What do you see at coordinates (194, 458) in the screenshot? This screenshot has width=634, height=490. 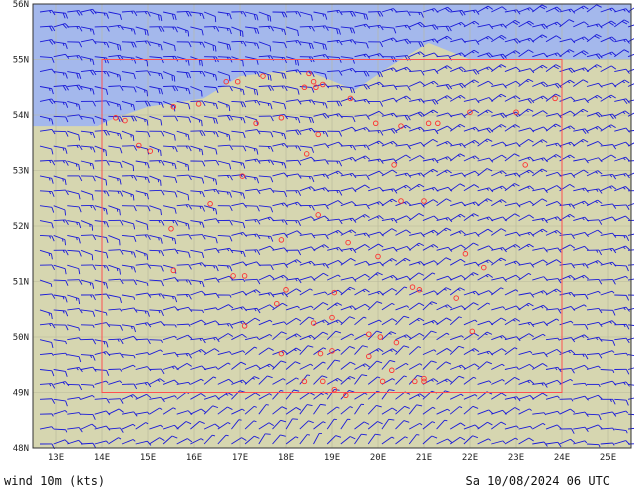 I see `lon-label: 16E` at bounding box center [194, 458].